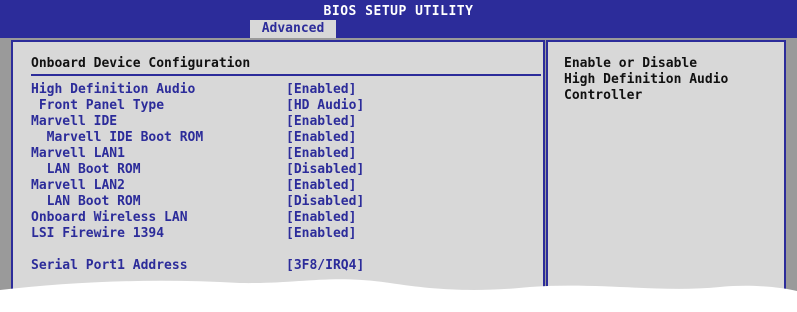 The image size is (797, 312). Describe the element at coordinates (603, 95) in the screenshot. I see `help-line: Controller` at that location.